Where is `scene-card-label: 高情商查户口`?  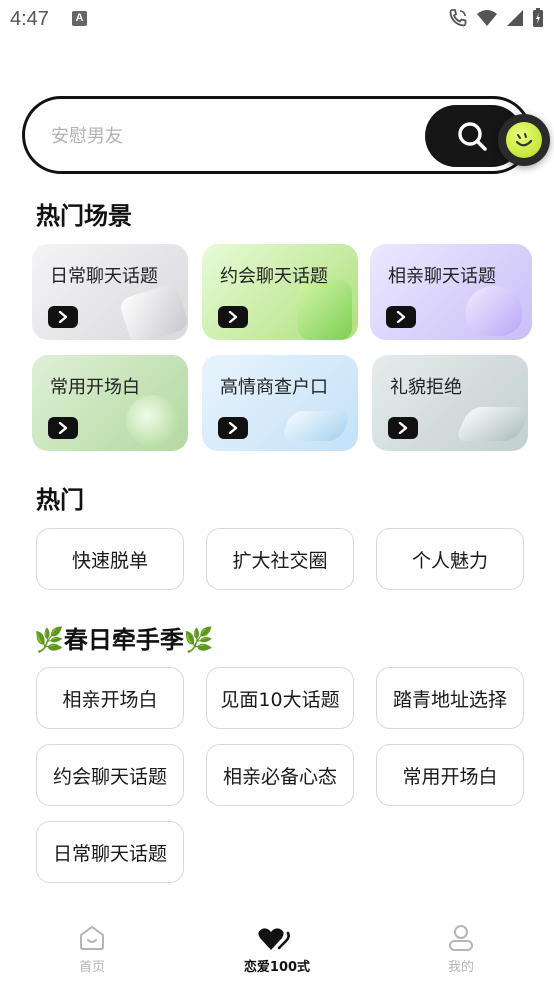
scene-card-label: 高情商查户口 is located at coordinates (274, 387).